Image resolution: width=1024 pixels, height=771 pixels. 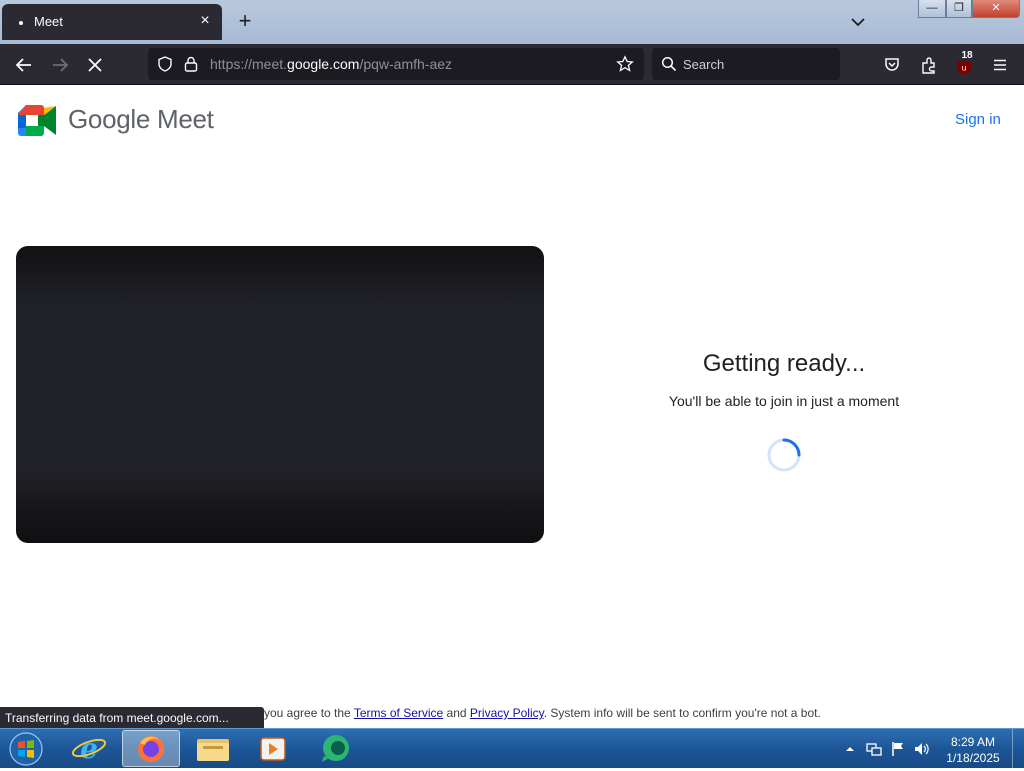 I want to click on privacy-link: Privacy Policy, so click(x=507, y=713).